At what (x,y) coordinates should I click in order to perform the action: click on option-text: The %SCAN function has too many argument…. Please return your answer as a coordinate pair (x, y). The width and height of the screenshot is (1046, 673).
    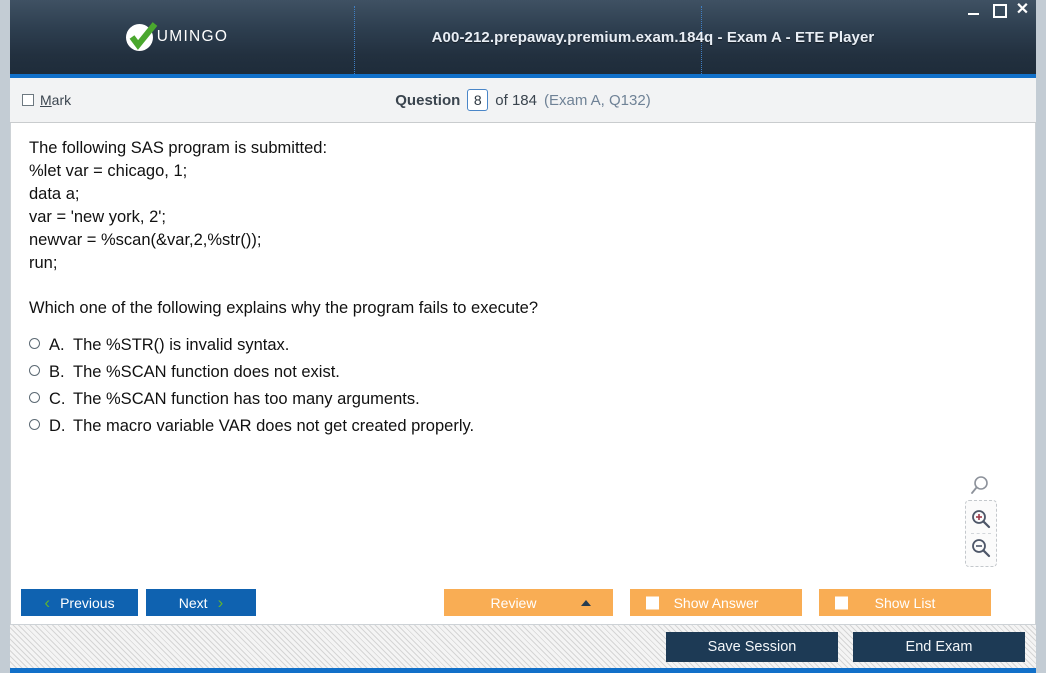
    Looking at the image, I should click on (246, 399).